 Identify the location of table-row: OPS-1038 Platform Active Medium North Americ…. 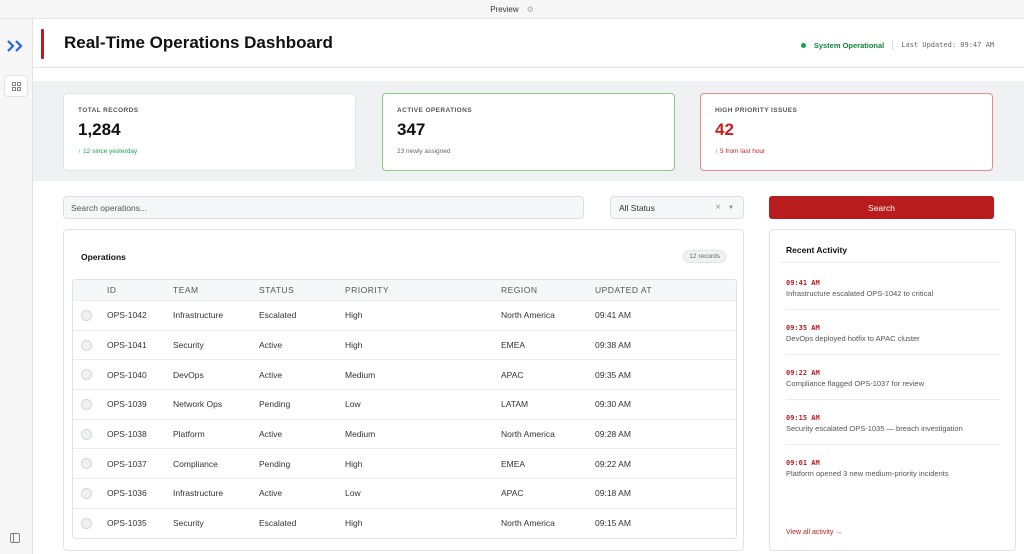
(404, 433).